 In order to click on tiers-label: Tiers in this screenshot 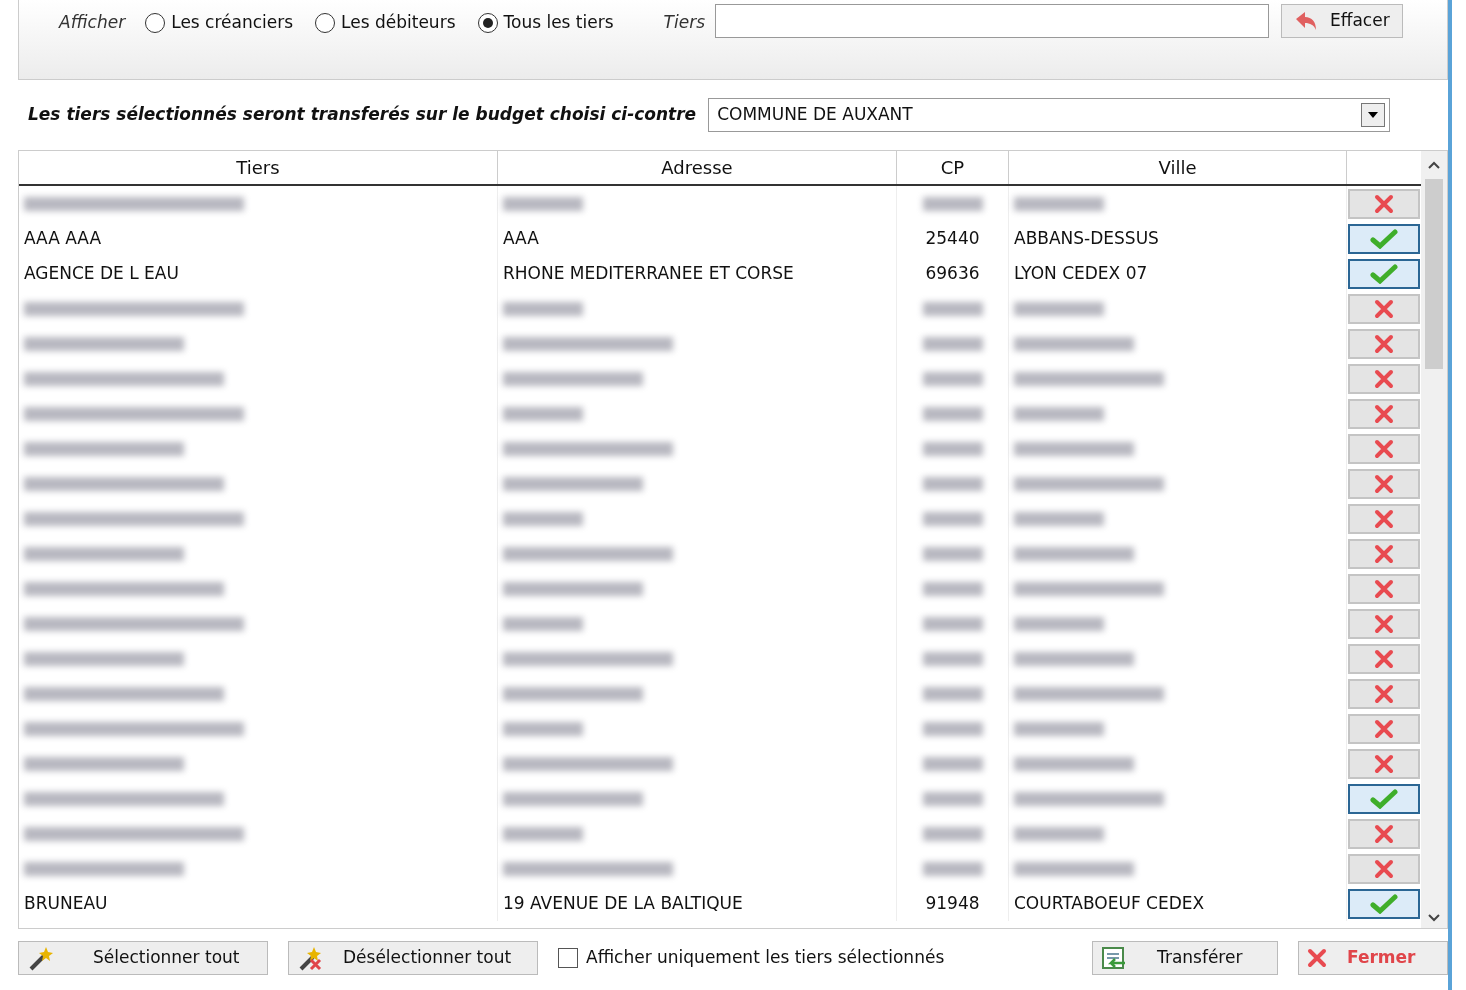, I will do `click(684, 22)`.